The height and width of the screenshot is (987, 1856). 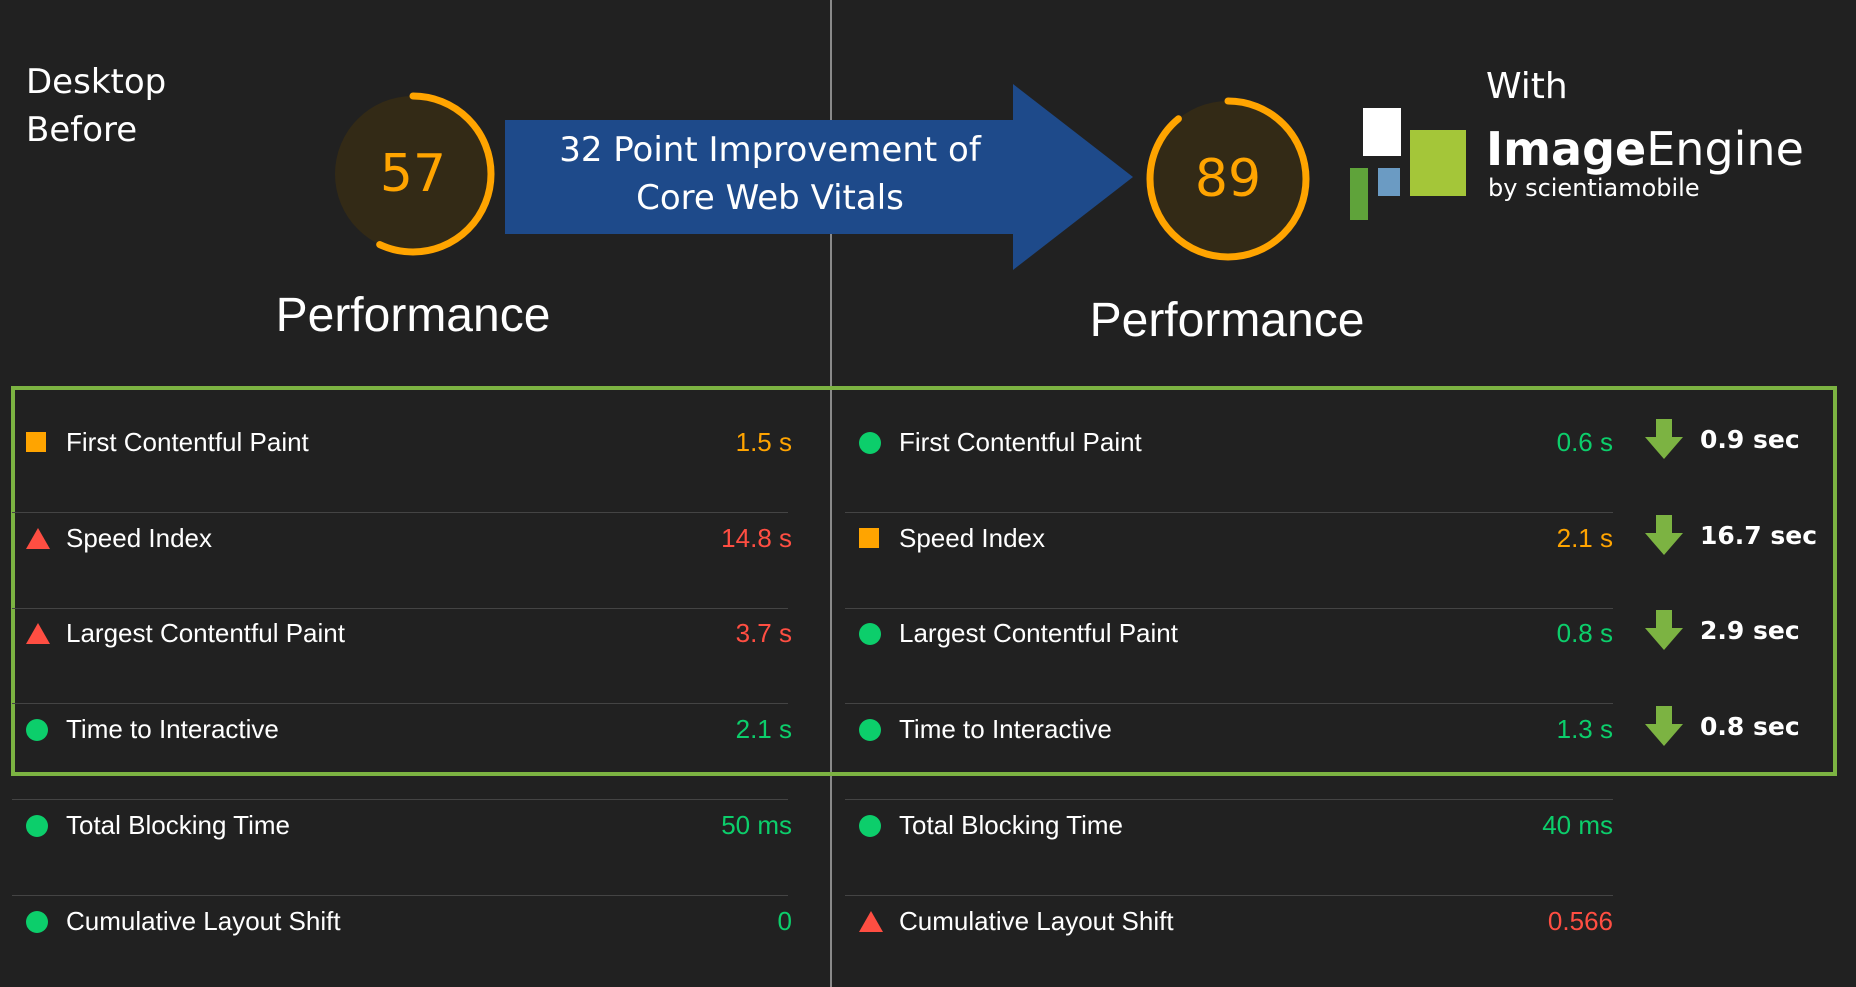 What do you see at coordinates (1577, 825) in the screenshot?
I see `metric-value: 40 ms` at bounding box center [1577, 825].